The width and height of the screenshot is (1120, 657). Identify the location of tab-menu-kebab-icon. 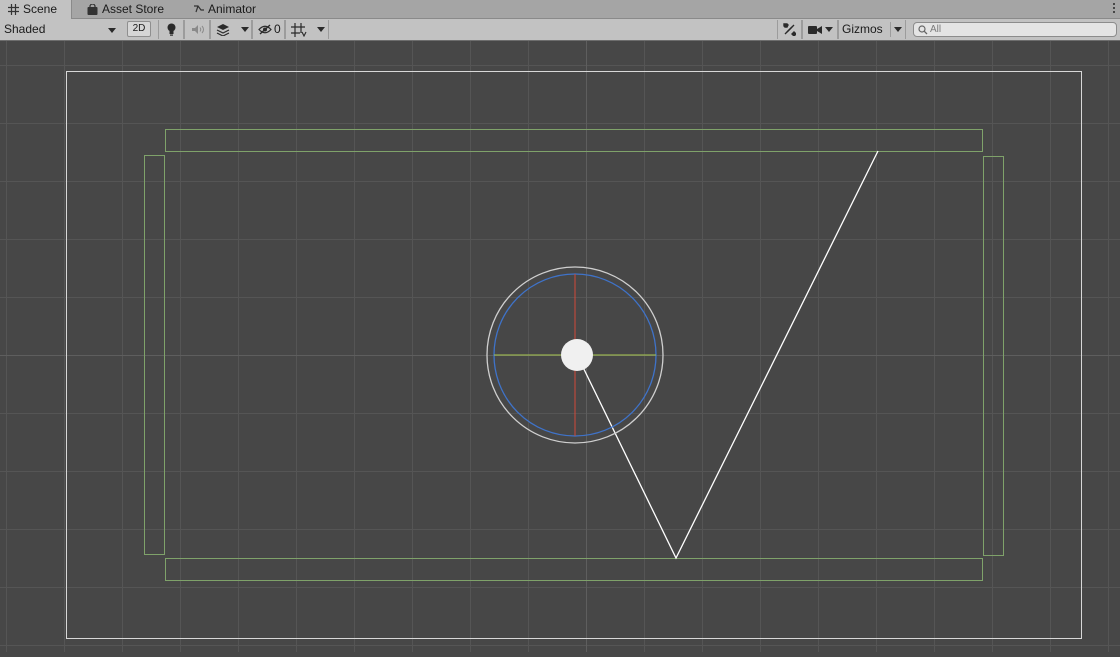
(1114, 9).